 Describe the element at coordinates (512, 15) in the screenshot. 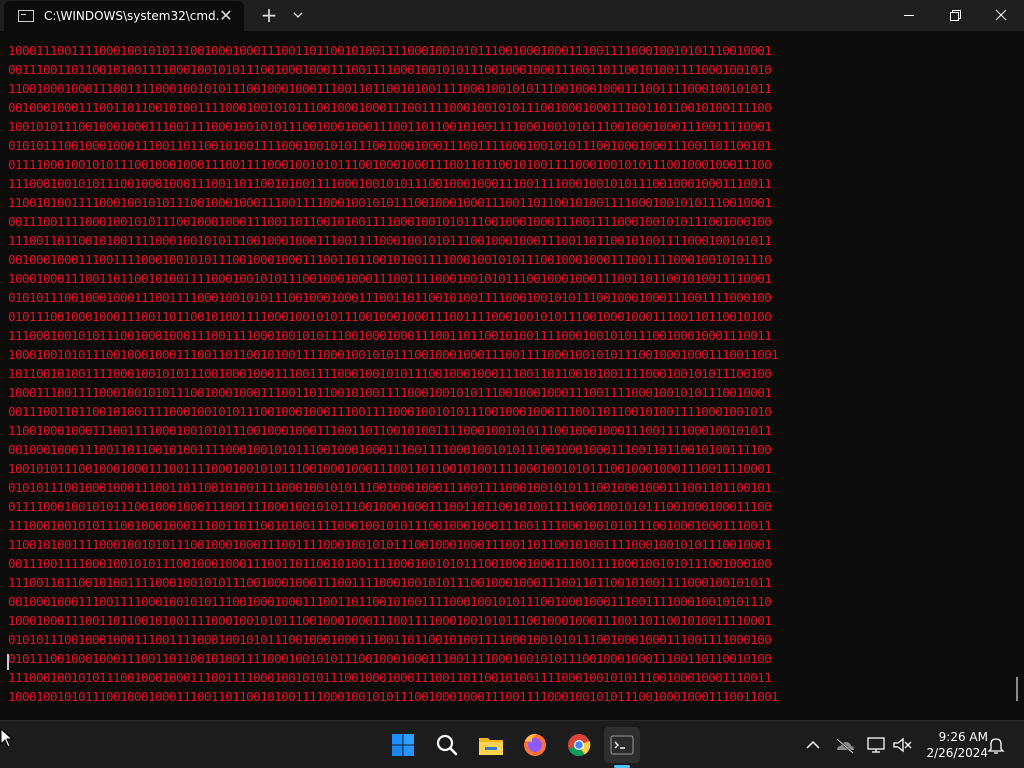

I see `title-bar: C:\WINDOWS\system32\cmd. ✕ +` at that location.